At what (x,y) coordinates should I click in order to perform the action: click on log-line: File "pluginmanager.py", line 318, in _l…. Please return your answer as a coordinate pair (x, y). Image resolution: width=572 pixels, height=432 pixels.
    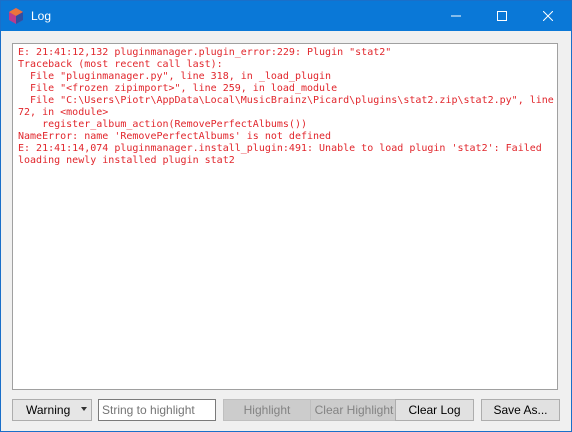
    Looking at the image, I should click on (175, 76).